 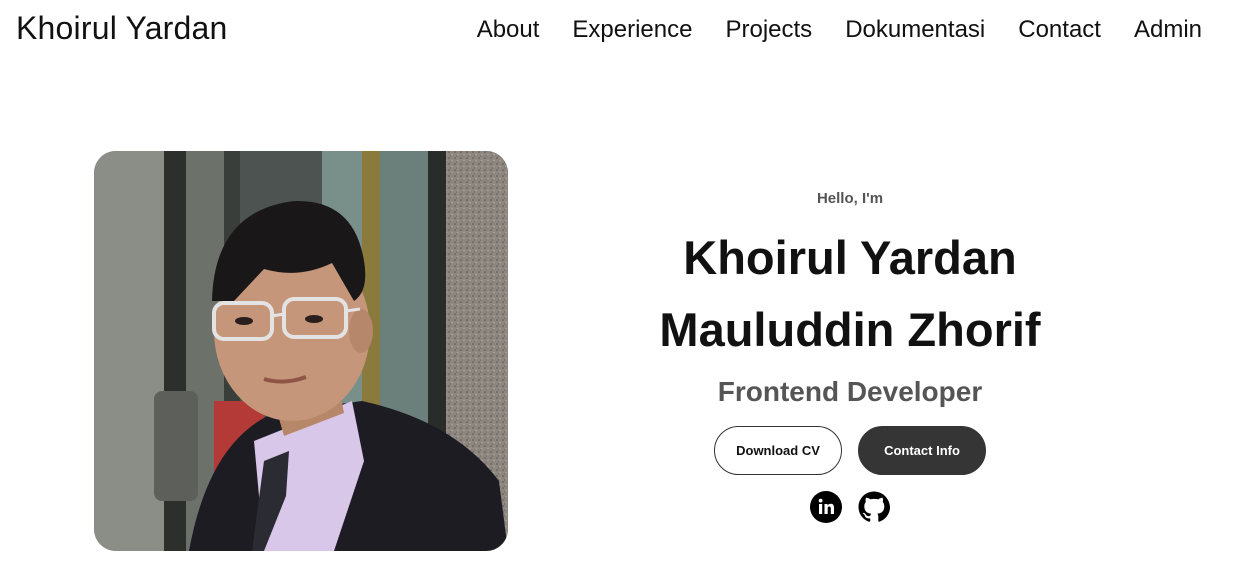 I want to click on nav-link-contact: Contact, so click(x=1059, y=29).